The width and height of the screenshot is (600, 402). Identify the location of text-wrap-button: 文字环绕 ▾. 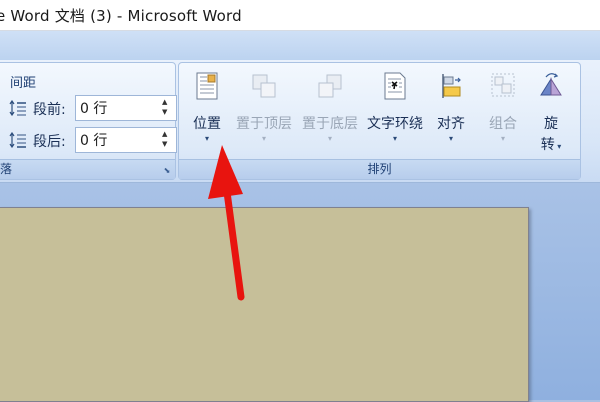
(395, 108).